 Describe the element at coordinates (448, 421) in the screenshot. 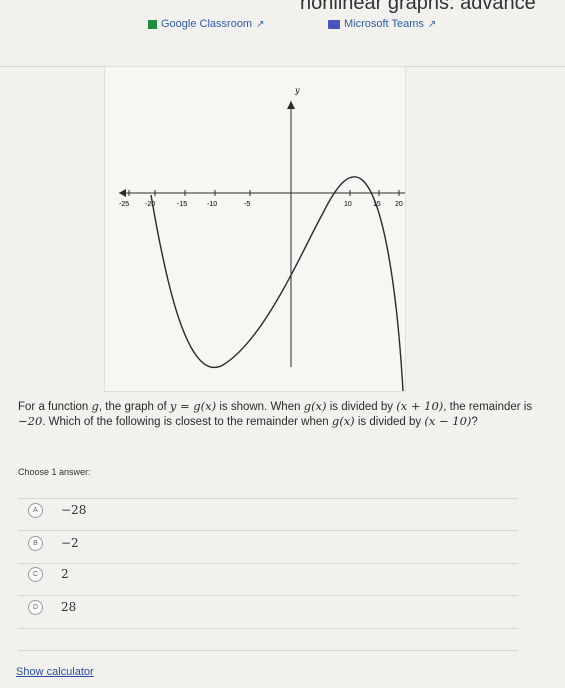

I see `math-divisor: (x − 10)` at that location.